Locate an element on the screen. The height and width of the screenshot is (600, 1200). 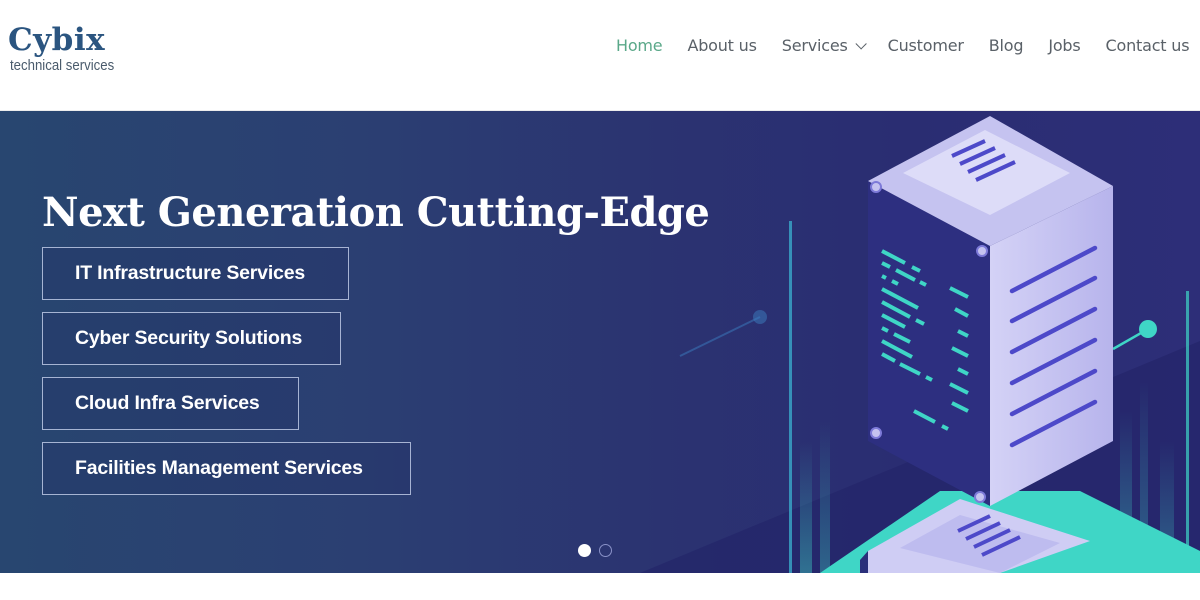
it-infrastructure-button: IT Infrastructure Services is located at coordinates (195, 273).